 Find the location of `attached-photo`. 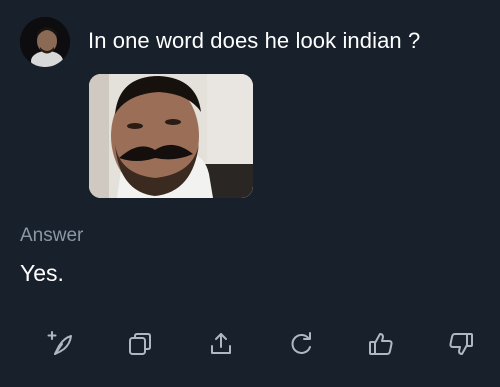

attached-photo is located at coordinates (171, 136).